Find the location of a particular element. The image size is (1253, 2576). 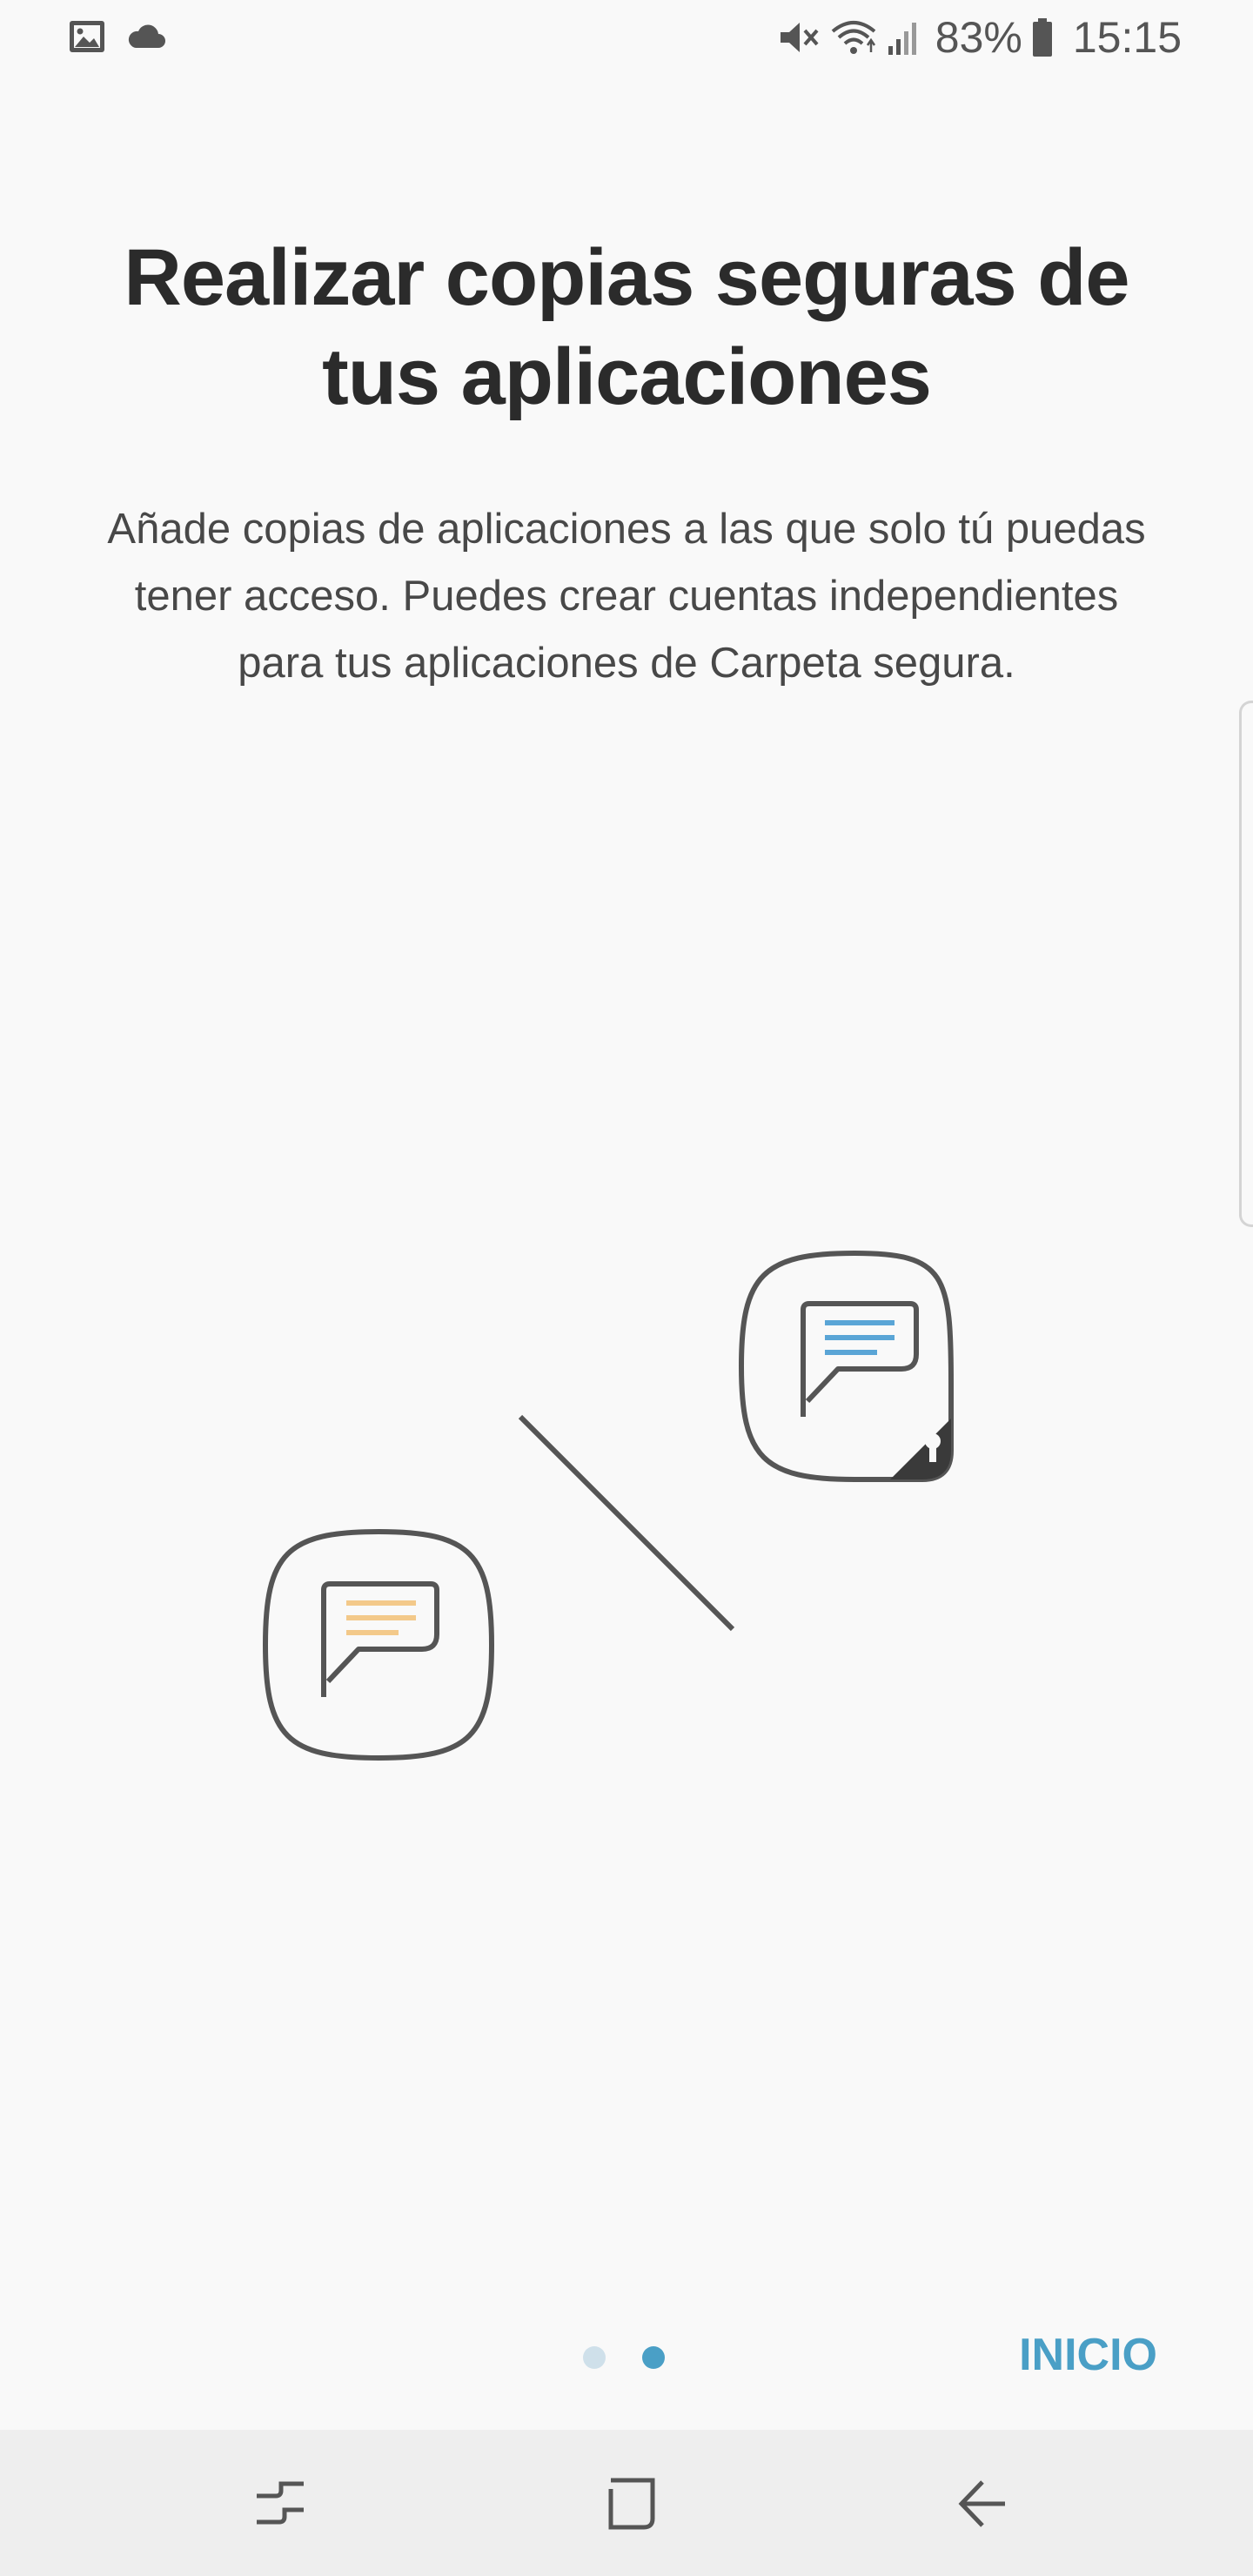

separator-line is located at coordinates (626, 1523).